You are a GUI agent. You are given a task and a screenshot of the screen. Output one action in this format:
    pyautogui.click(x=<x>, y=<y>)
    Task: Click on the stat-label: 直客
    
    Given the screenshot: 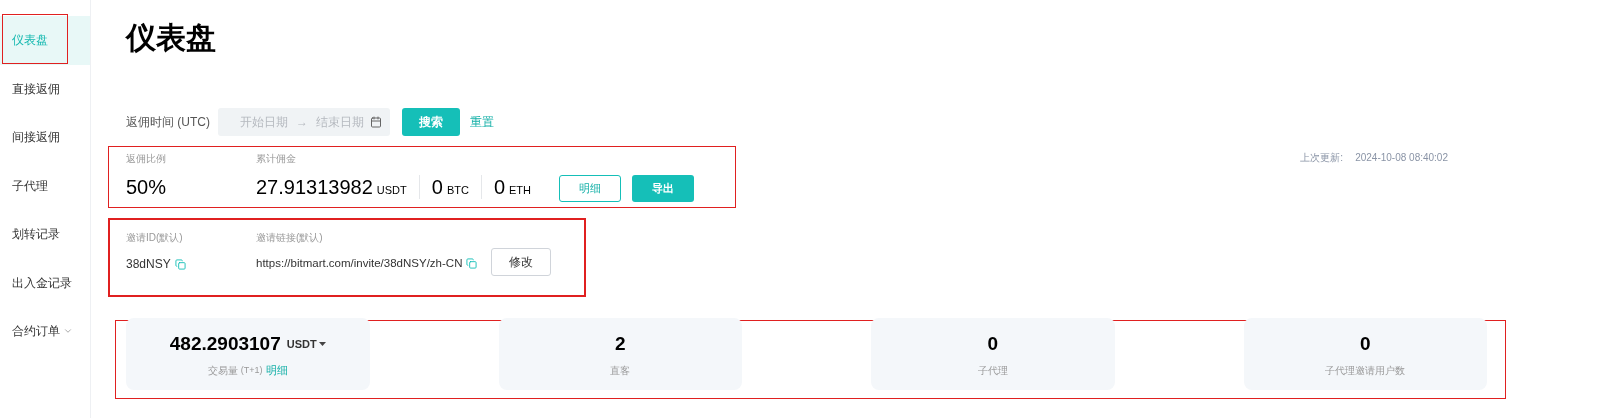 What is the action you would take?
    pyautogui.click(x=620, y=370)
    